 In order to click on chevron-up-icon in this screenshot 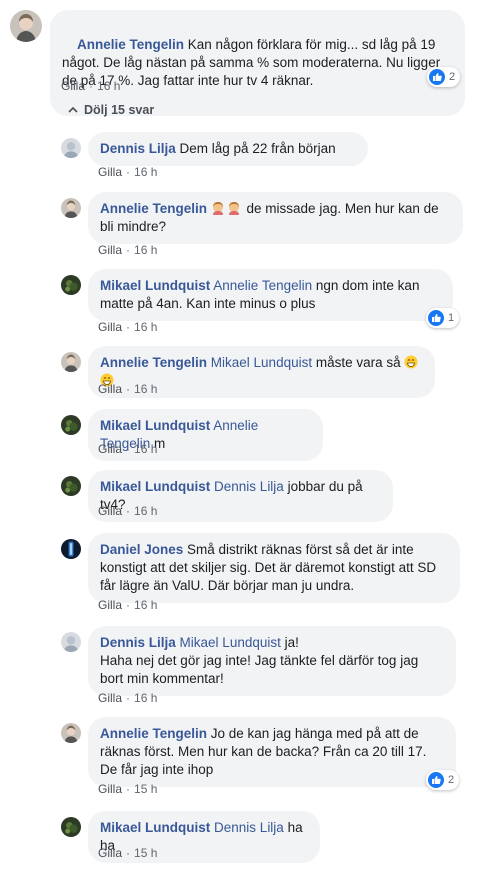, I will do `click(73, 109)`.